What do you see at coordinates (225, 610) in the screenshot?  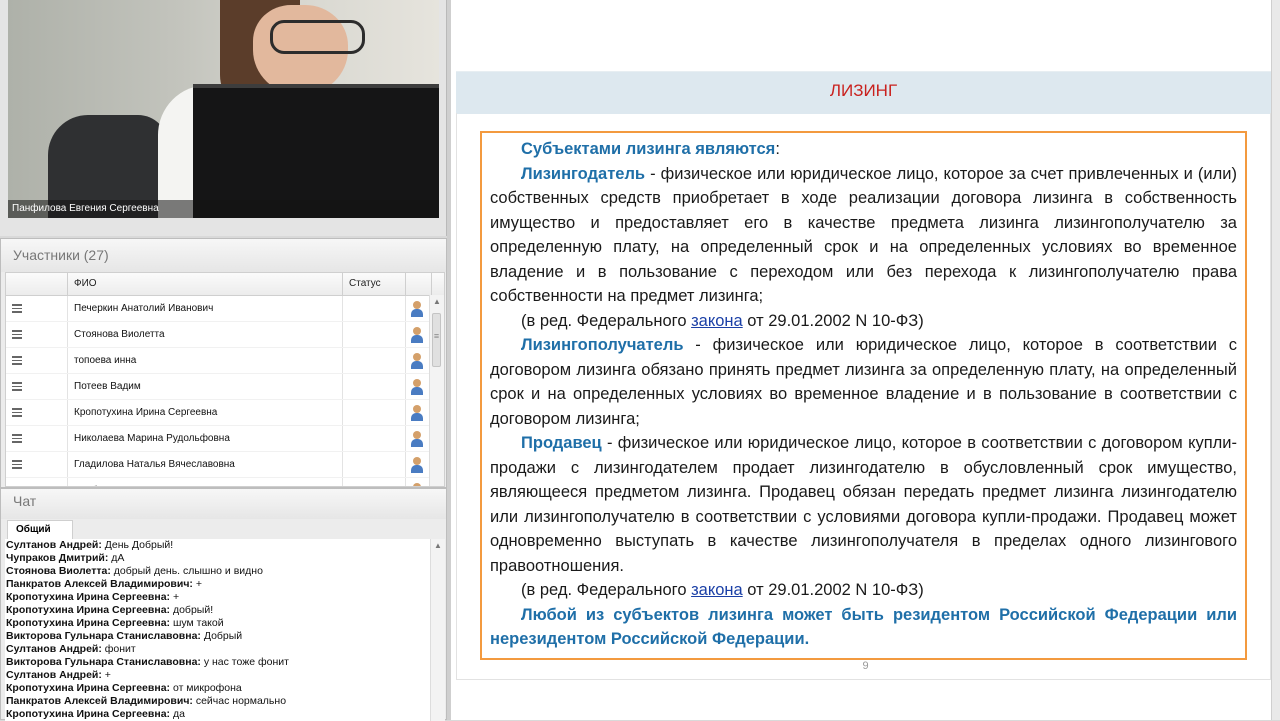 I see `chat-message: Кропотухина Ирина Сергеевна: добрый!` at bounding box center [225, 610].